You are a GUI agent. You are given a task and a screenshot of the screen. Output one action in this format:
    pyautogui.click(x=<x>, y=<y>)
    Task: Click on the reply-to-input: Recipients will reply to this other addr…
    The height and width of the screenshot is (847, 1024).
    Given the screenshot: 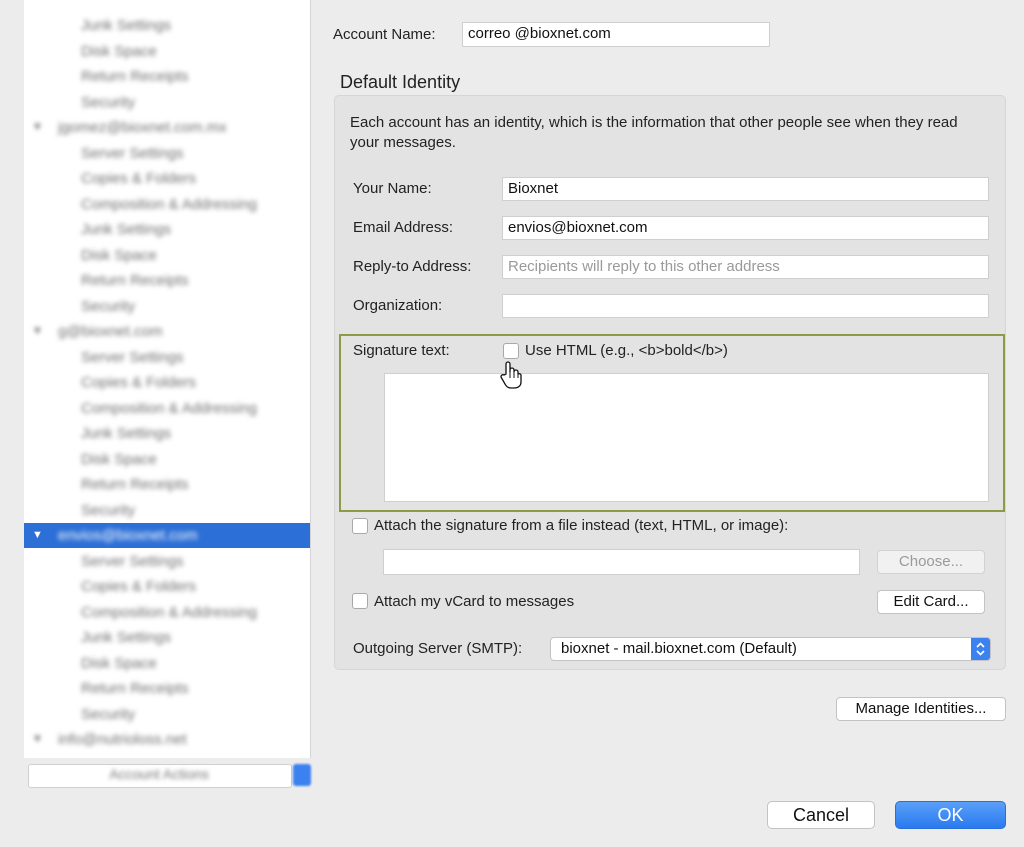 What is the action you would take?
    pyautogui.click(x=745, y=267)
    